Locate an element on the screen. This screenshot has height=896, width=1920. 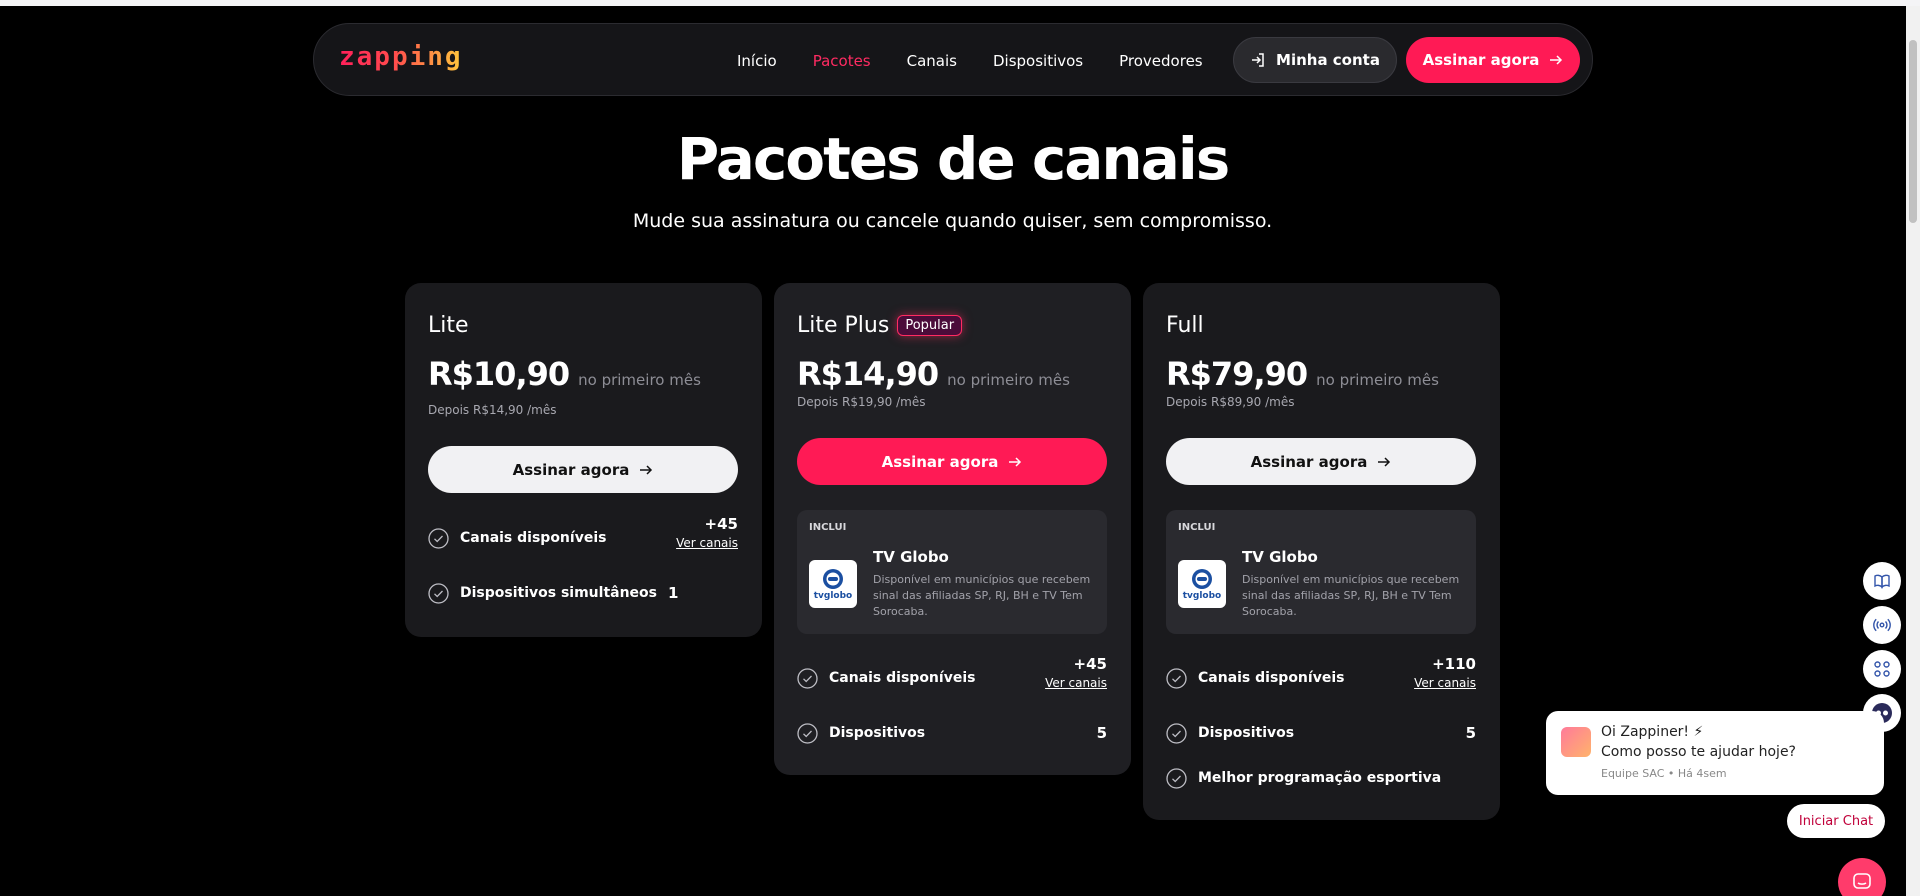
feature-label: Melhor programação esportiva is located at coordinates (1320, 778).